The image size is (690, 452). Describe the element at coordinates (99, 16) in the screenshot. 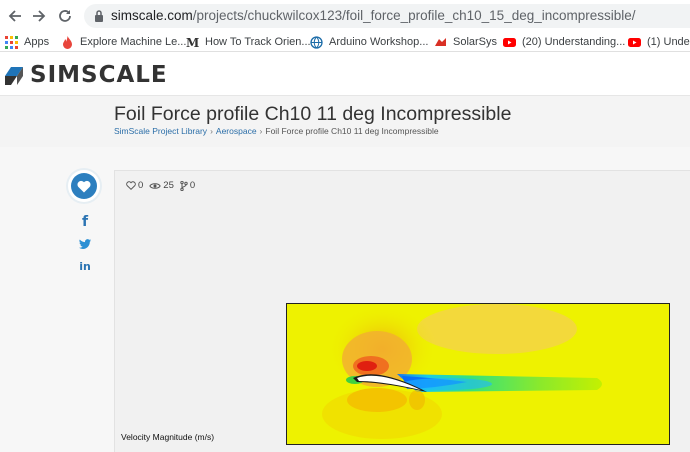

I see `lock-icon` at that location.